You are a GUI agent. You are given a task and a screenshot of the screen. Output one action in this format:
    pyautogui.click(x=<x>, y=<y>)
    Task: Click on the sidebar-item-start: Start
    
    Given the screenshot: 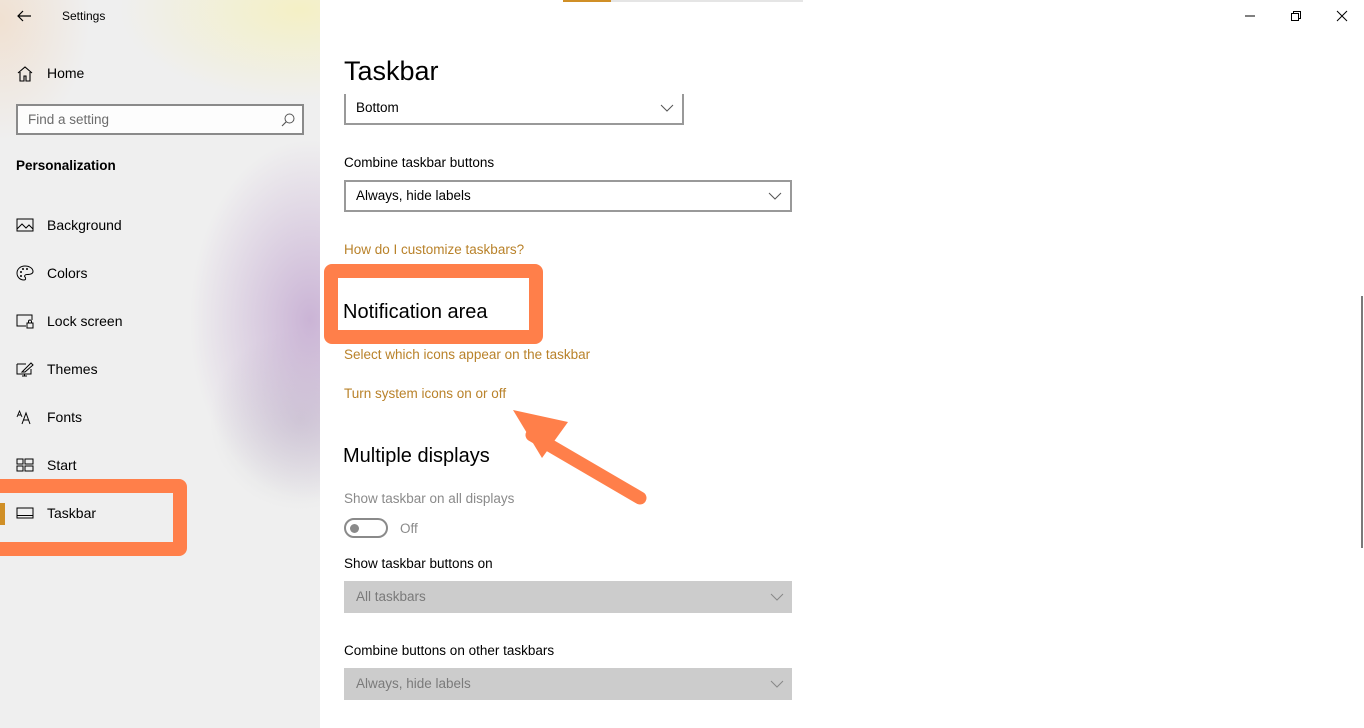 What is the action you would take?
    pyautogui.click(x=160, y=465)
    